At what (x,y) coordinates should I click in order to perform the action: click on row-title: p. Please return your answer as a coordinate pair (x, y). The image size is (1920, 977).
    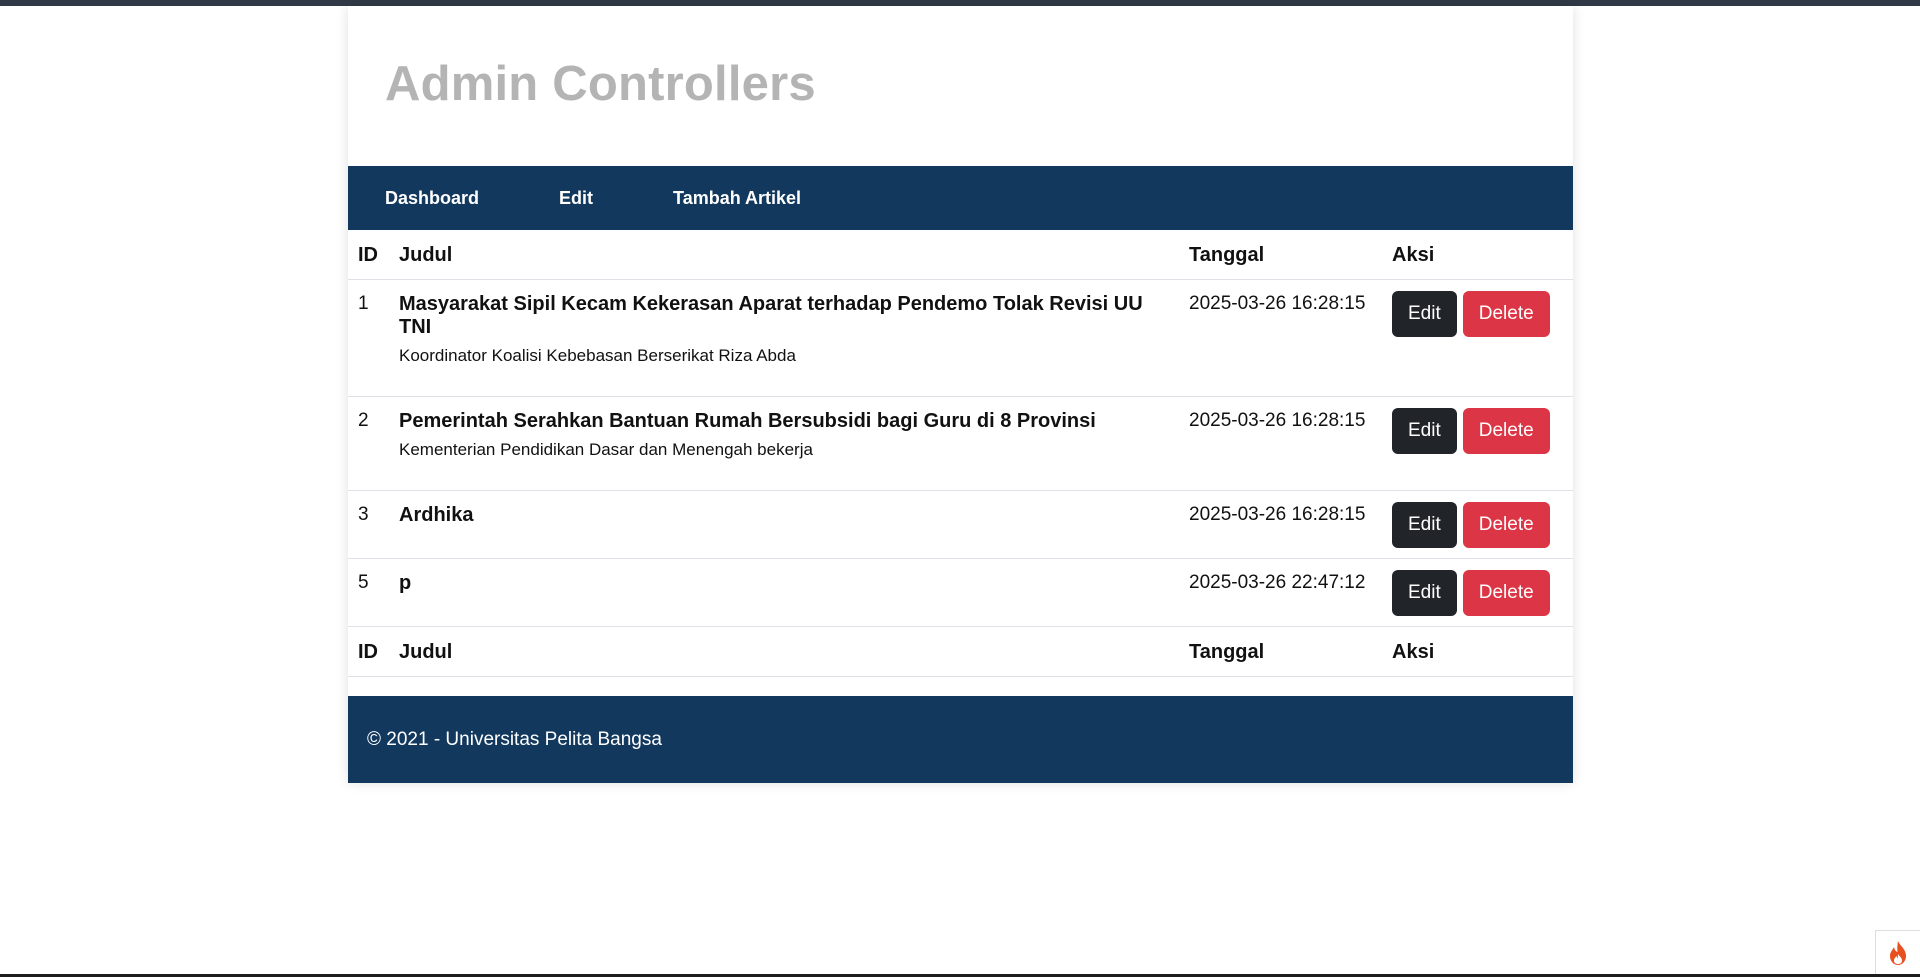
    Looking at the image, I should click on (405, 583).